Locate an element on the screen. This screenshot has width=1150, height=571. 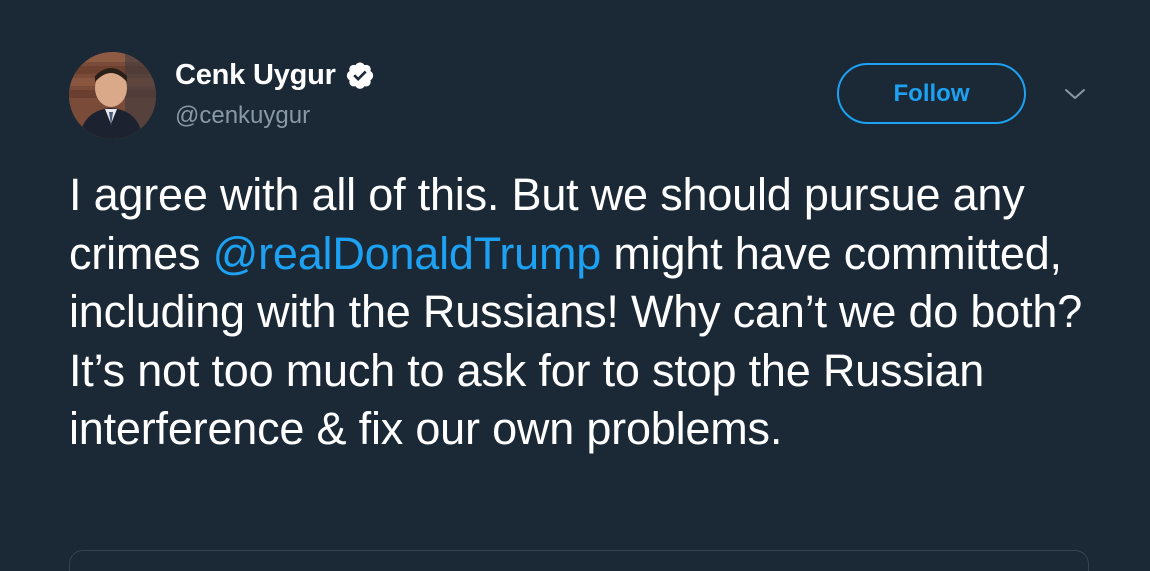
author-handle: @cenkuygur is located at coordinates (242, 116).